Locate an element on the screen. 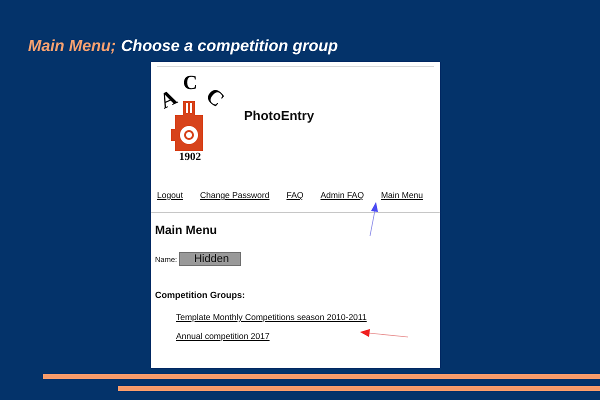  slide-title-lead: Main Menu; is located at coordinates (72, 47).